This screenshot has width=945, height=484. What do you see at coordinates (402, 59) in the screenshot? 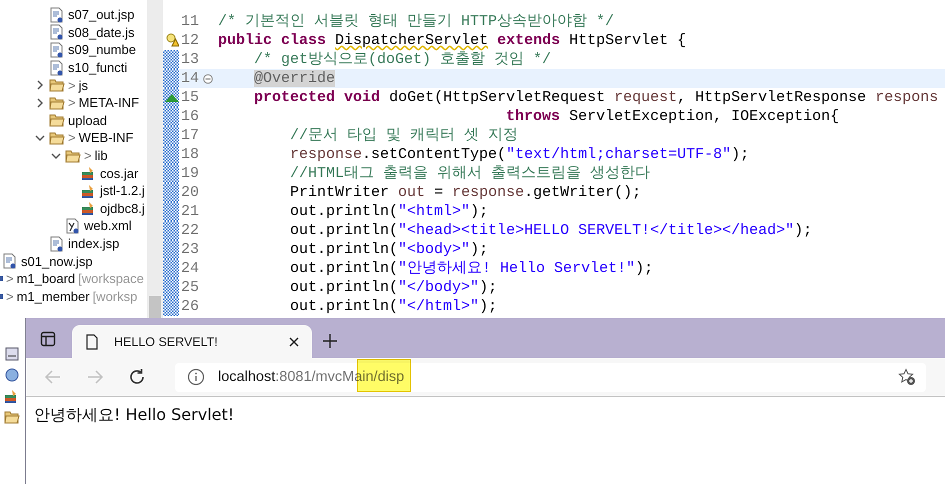
I see `code-text: /* get방식으로(doGet) 호출할 것임 */` at bounding box center [402, 59].